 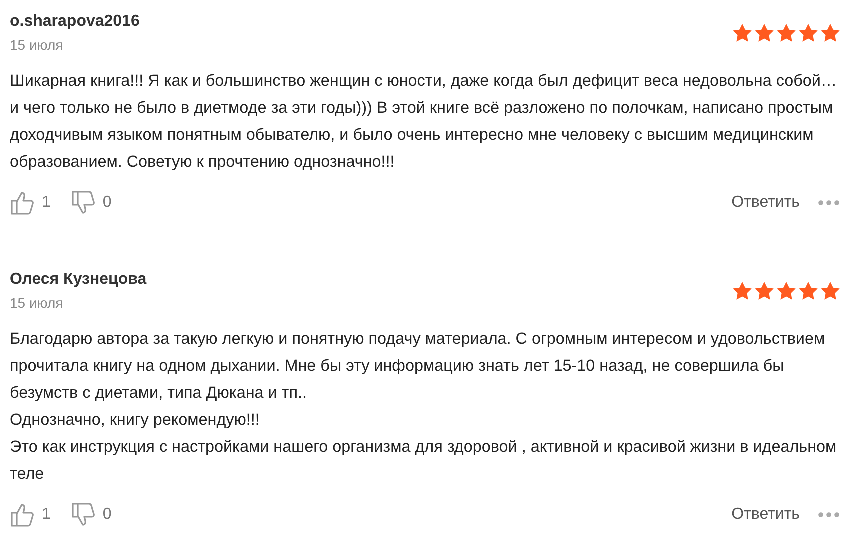 What do you see at coordinates (75, 22) in the screenshot?
I see `author-name: o.sharapova2016` at bounding box center [75, 22].